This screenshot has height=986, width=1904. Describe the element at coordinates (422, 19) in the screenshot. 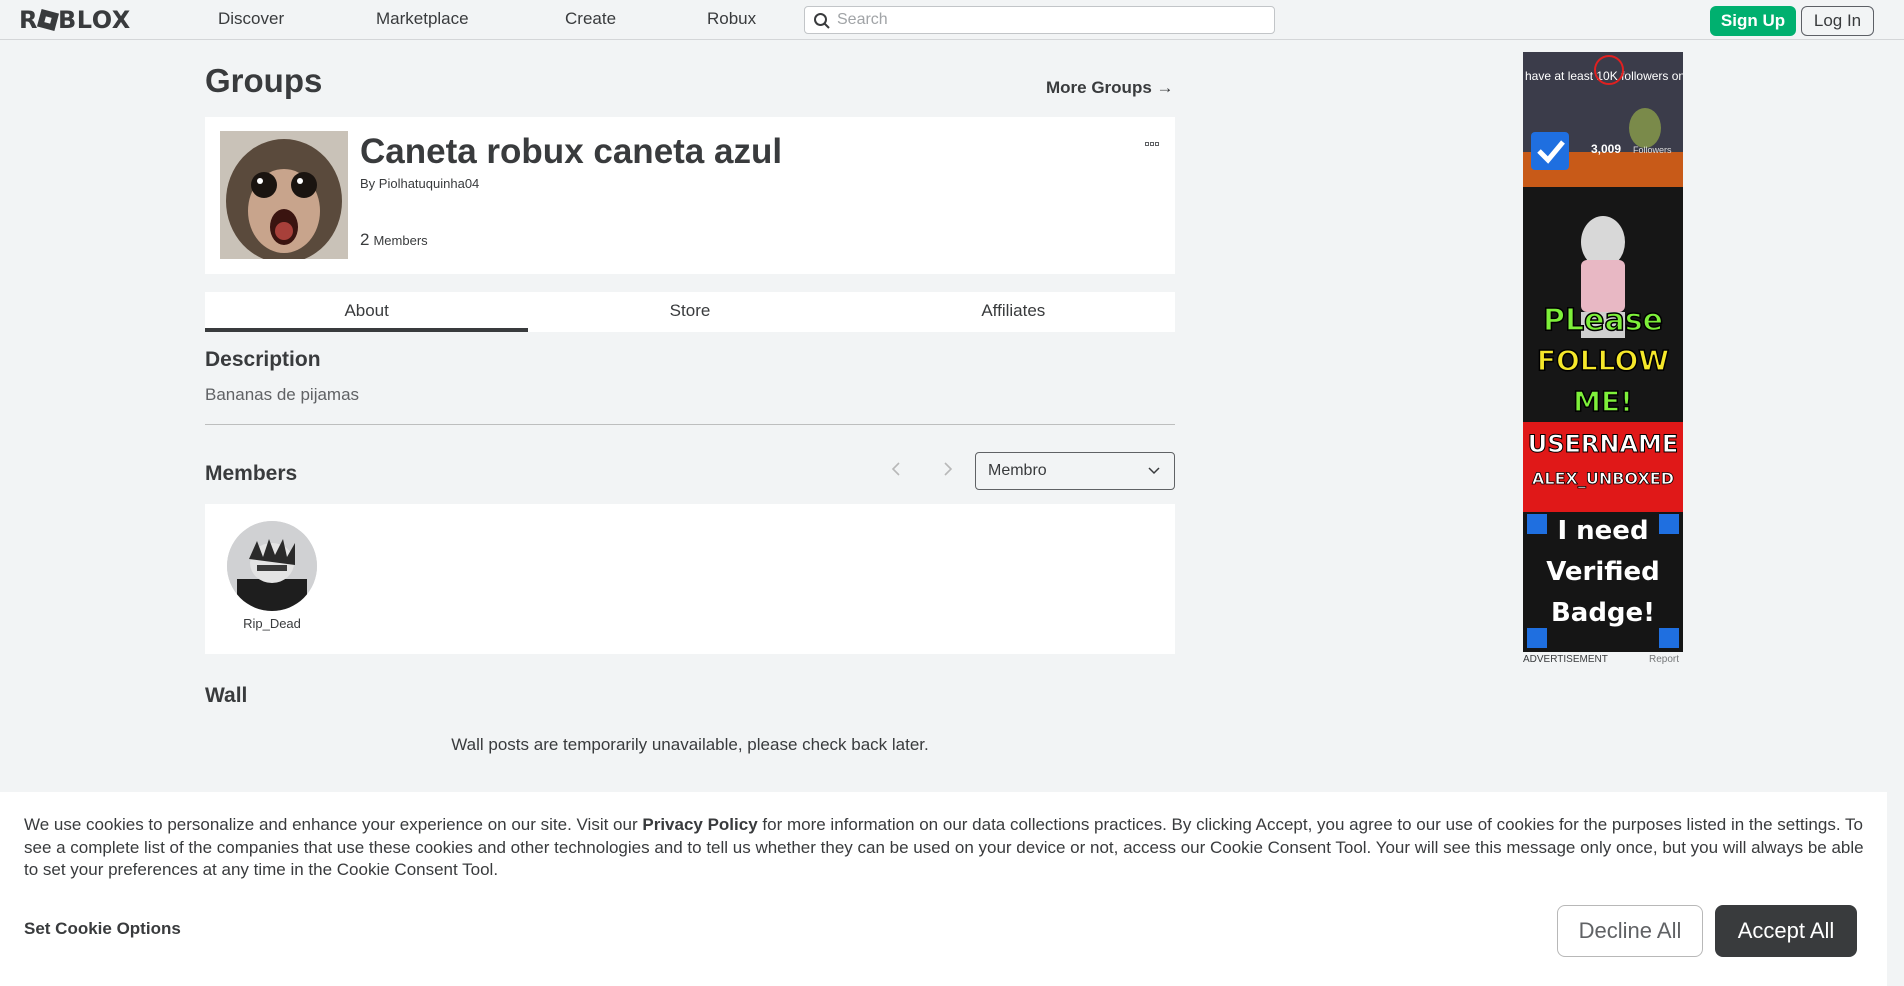

I see `nav-marketplace: Marketplace` at that location.